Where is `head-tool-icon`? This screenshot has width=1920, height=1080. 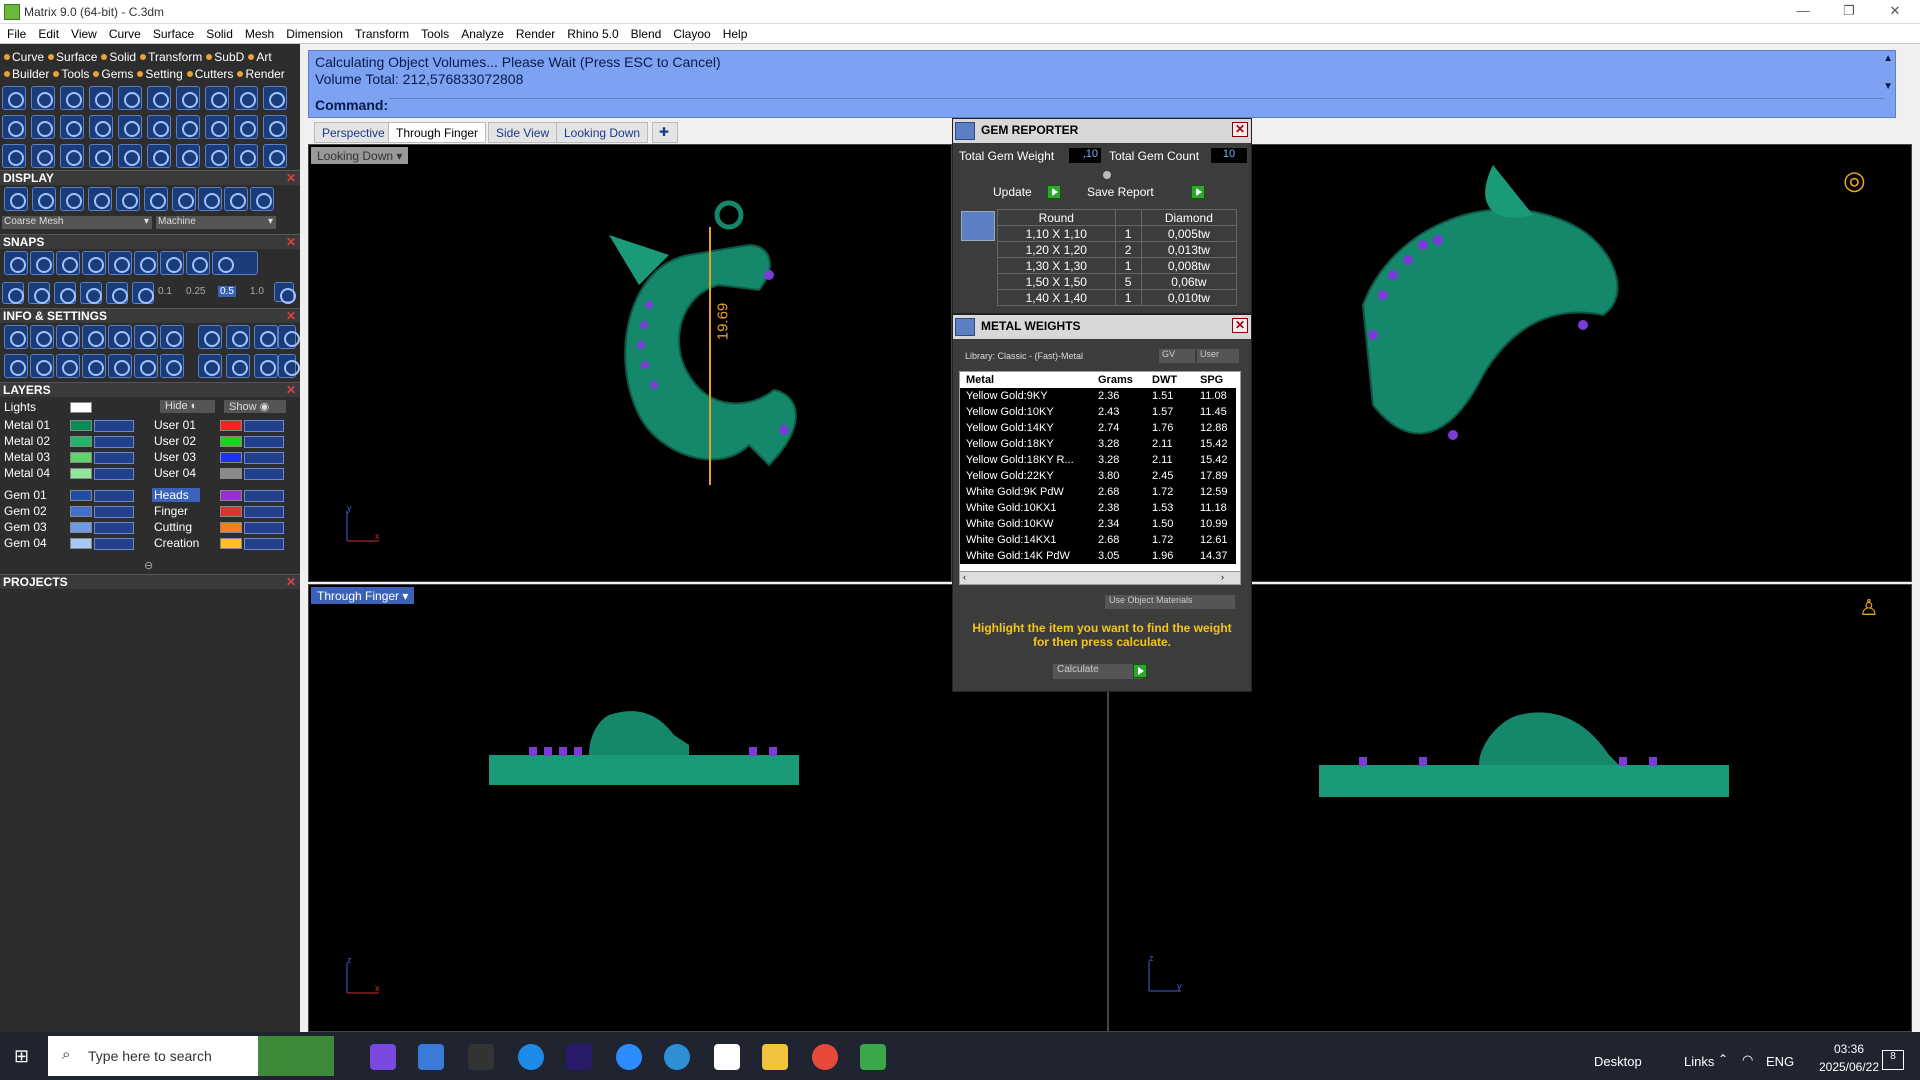 head-tool-icon is located at coordinates (159, 98).